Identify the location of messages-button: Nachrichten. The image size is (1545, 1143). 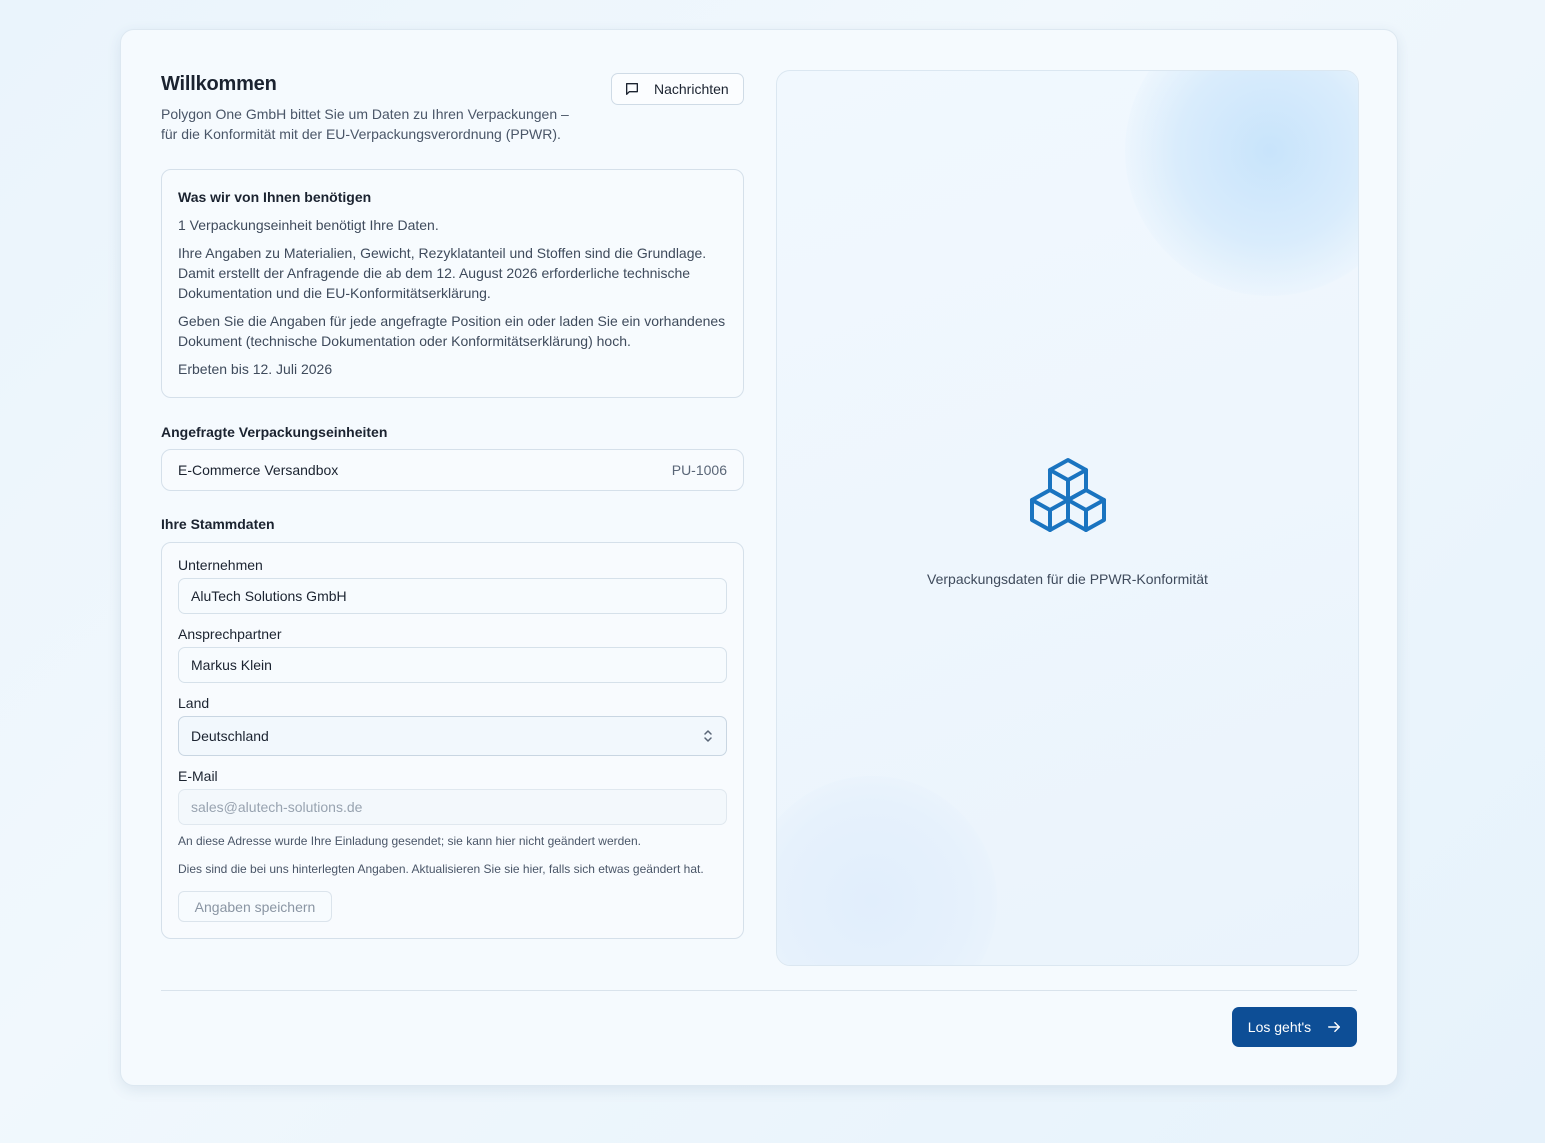
(677, 89).